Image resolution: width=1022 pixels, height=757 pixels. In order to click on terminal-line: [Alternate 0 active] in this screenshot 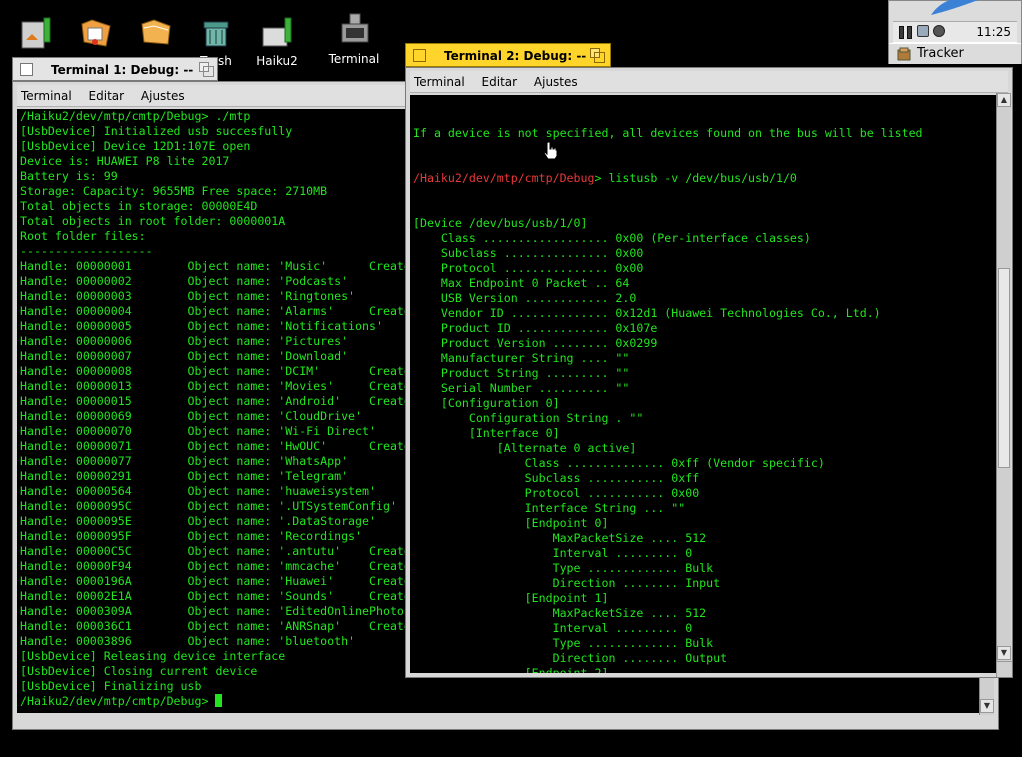, I will do `click(525, 448)`.